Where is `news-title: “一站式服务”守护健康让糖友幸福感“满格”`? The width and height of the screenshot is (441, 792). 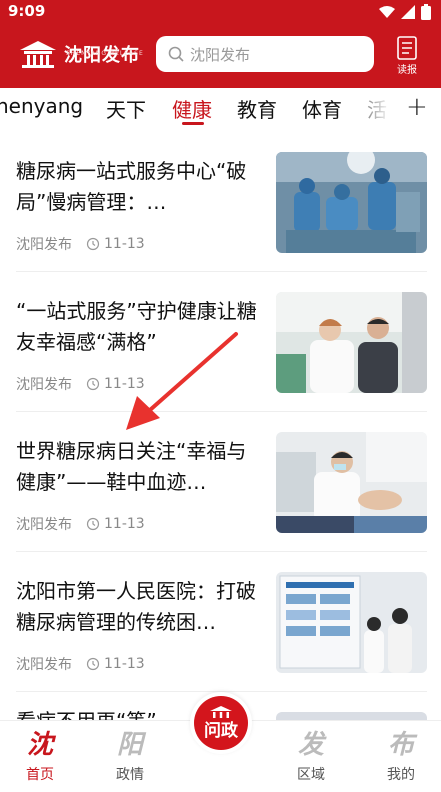 news-title: “一站式服务”守护健康让糖友幸福感“满格” is located at coordinates (136, 326).